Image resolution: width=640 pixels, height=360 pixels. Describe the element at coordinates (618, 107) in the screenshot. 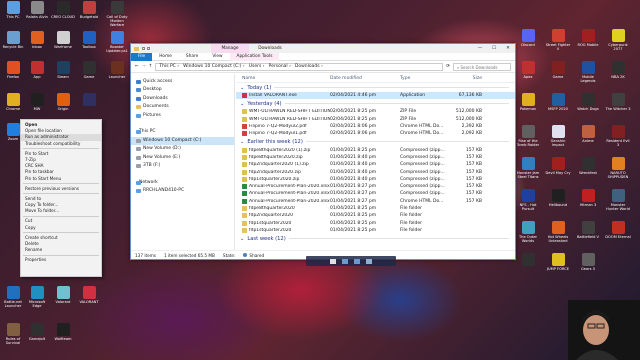

I see `desktop-icon: The Witcher 3` at that location.